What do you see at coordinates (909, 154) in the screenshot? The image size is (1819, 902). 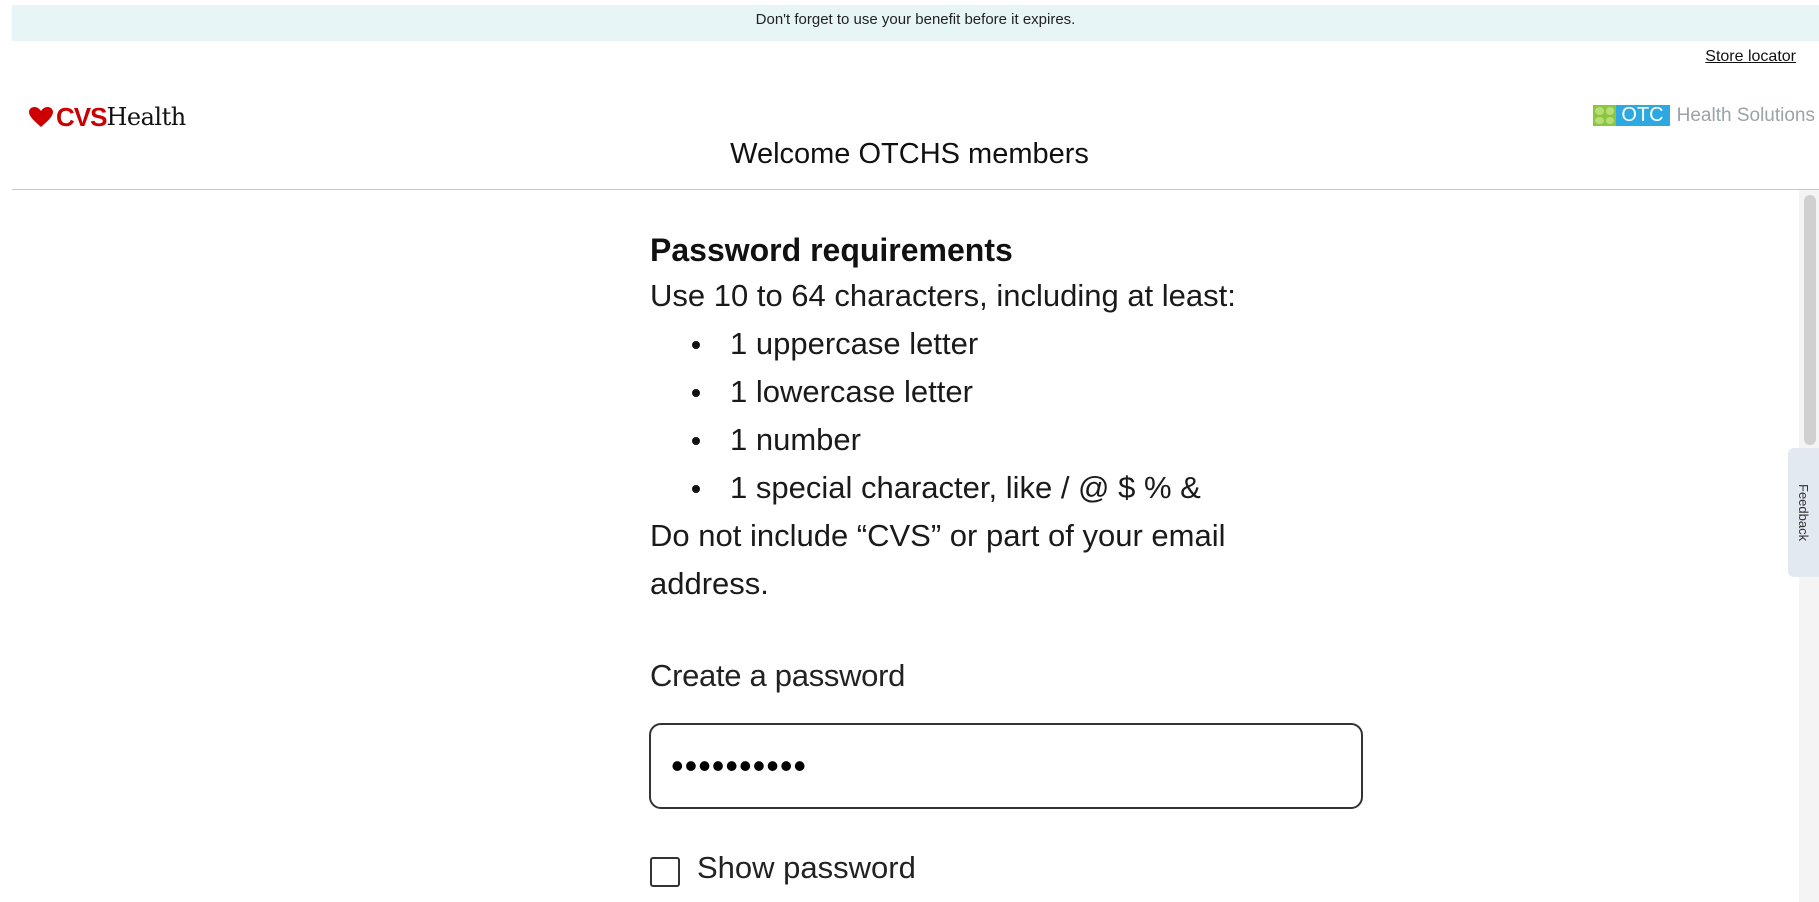 I see `page-title: Welcome OTCHS members` at bounding box center [909, 154].